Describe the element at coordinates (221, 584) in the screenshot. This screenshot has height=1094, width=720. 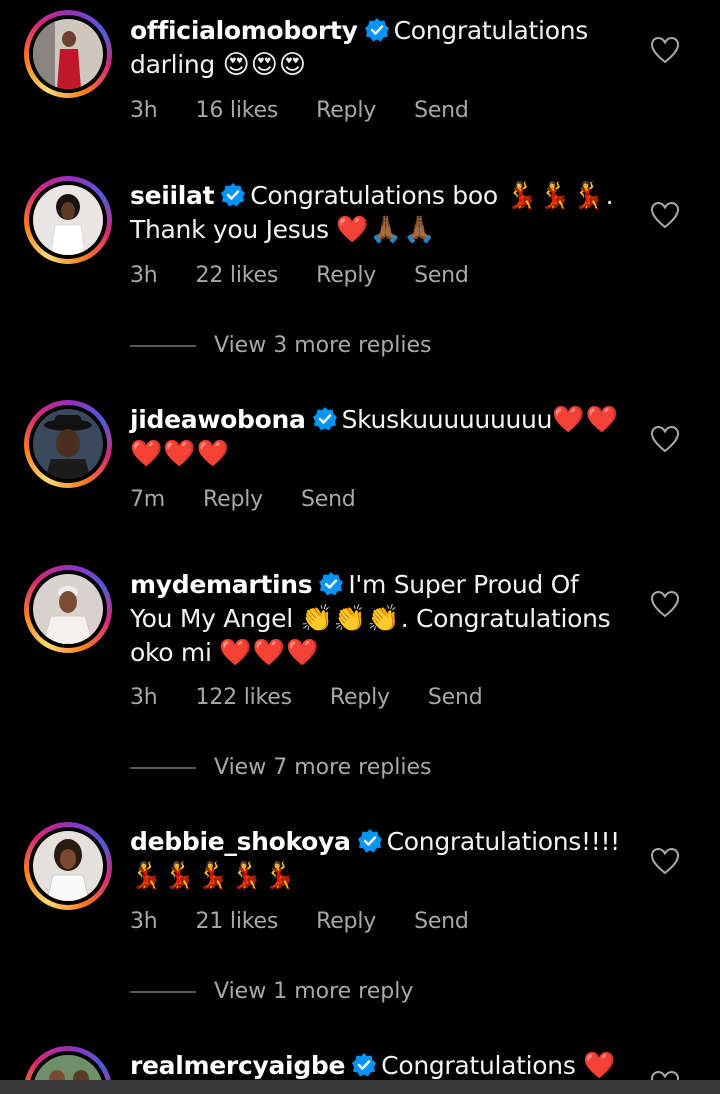
I see `username: mydemartins` at that location.